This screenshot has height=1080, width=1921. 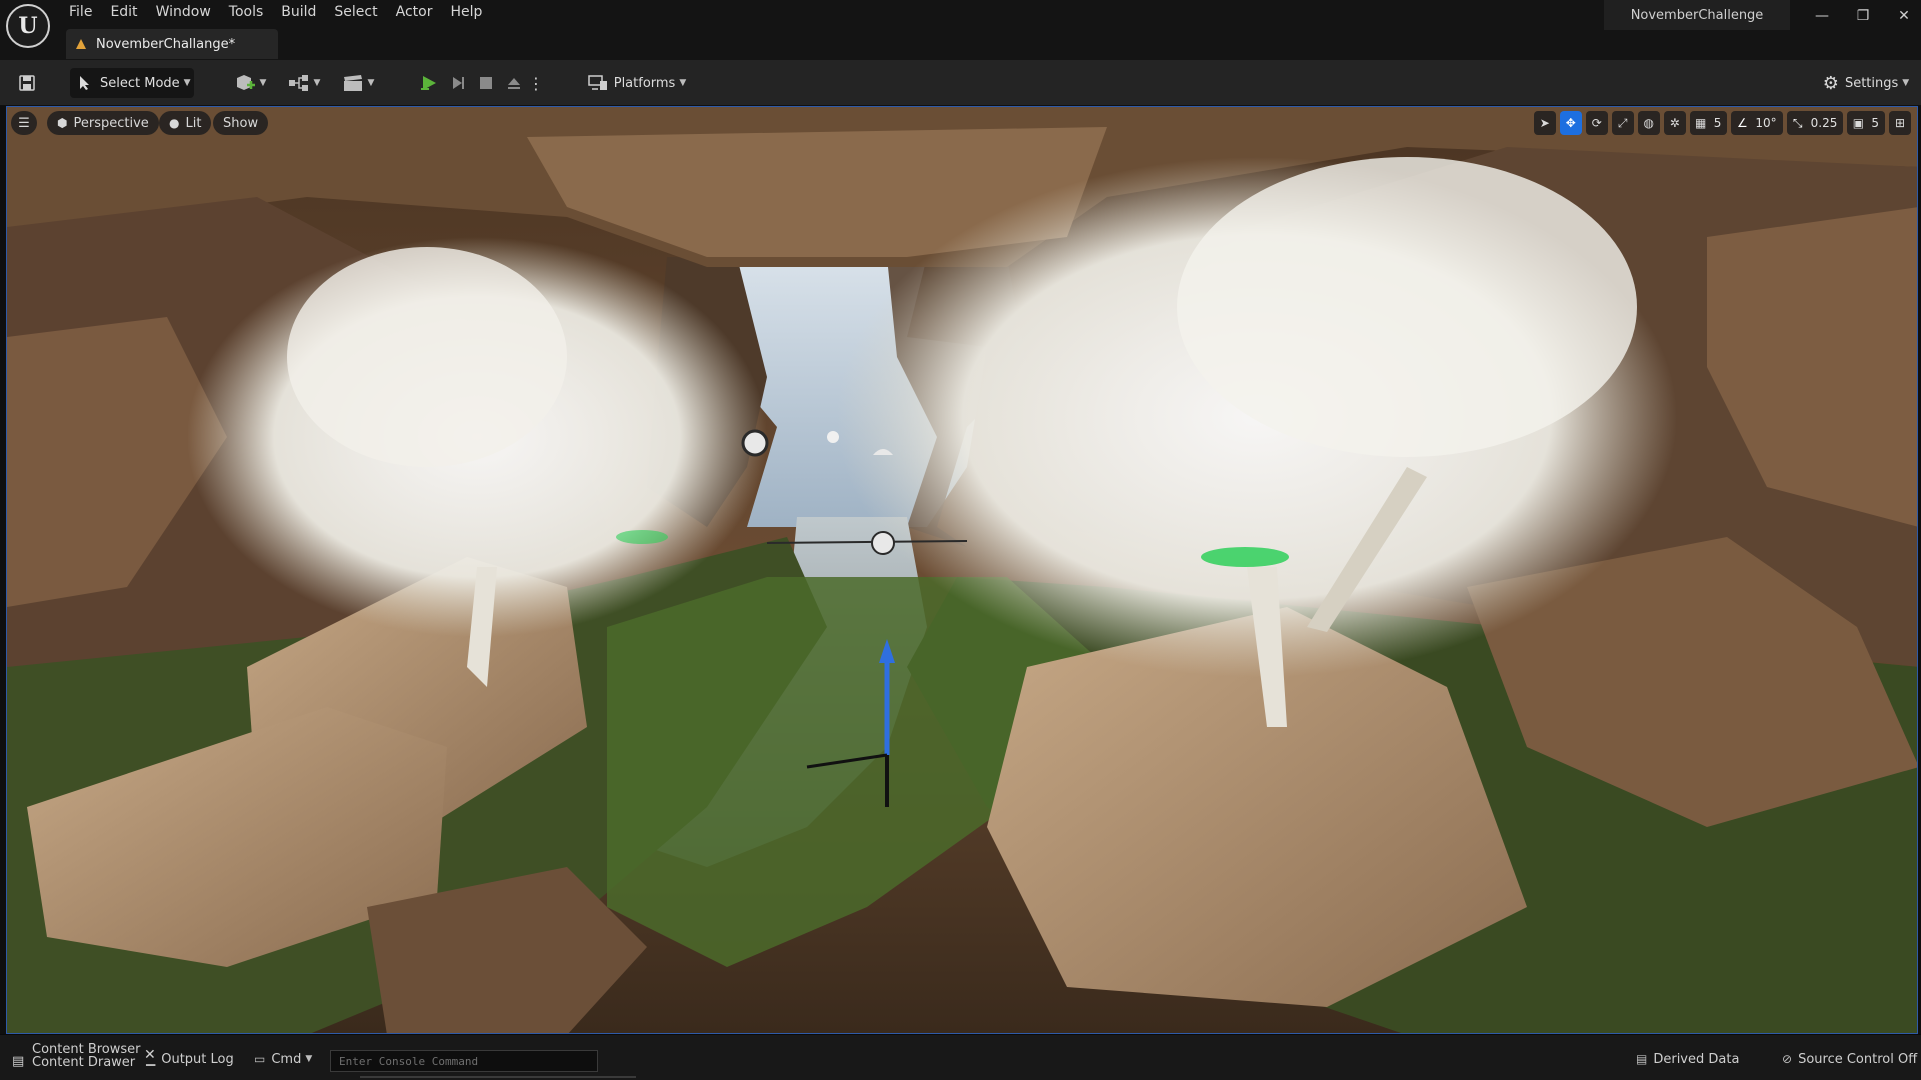 I want to click on show-flags-button: Show, so click(x=241, y=123).